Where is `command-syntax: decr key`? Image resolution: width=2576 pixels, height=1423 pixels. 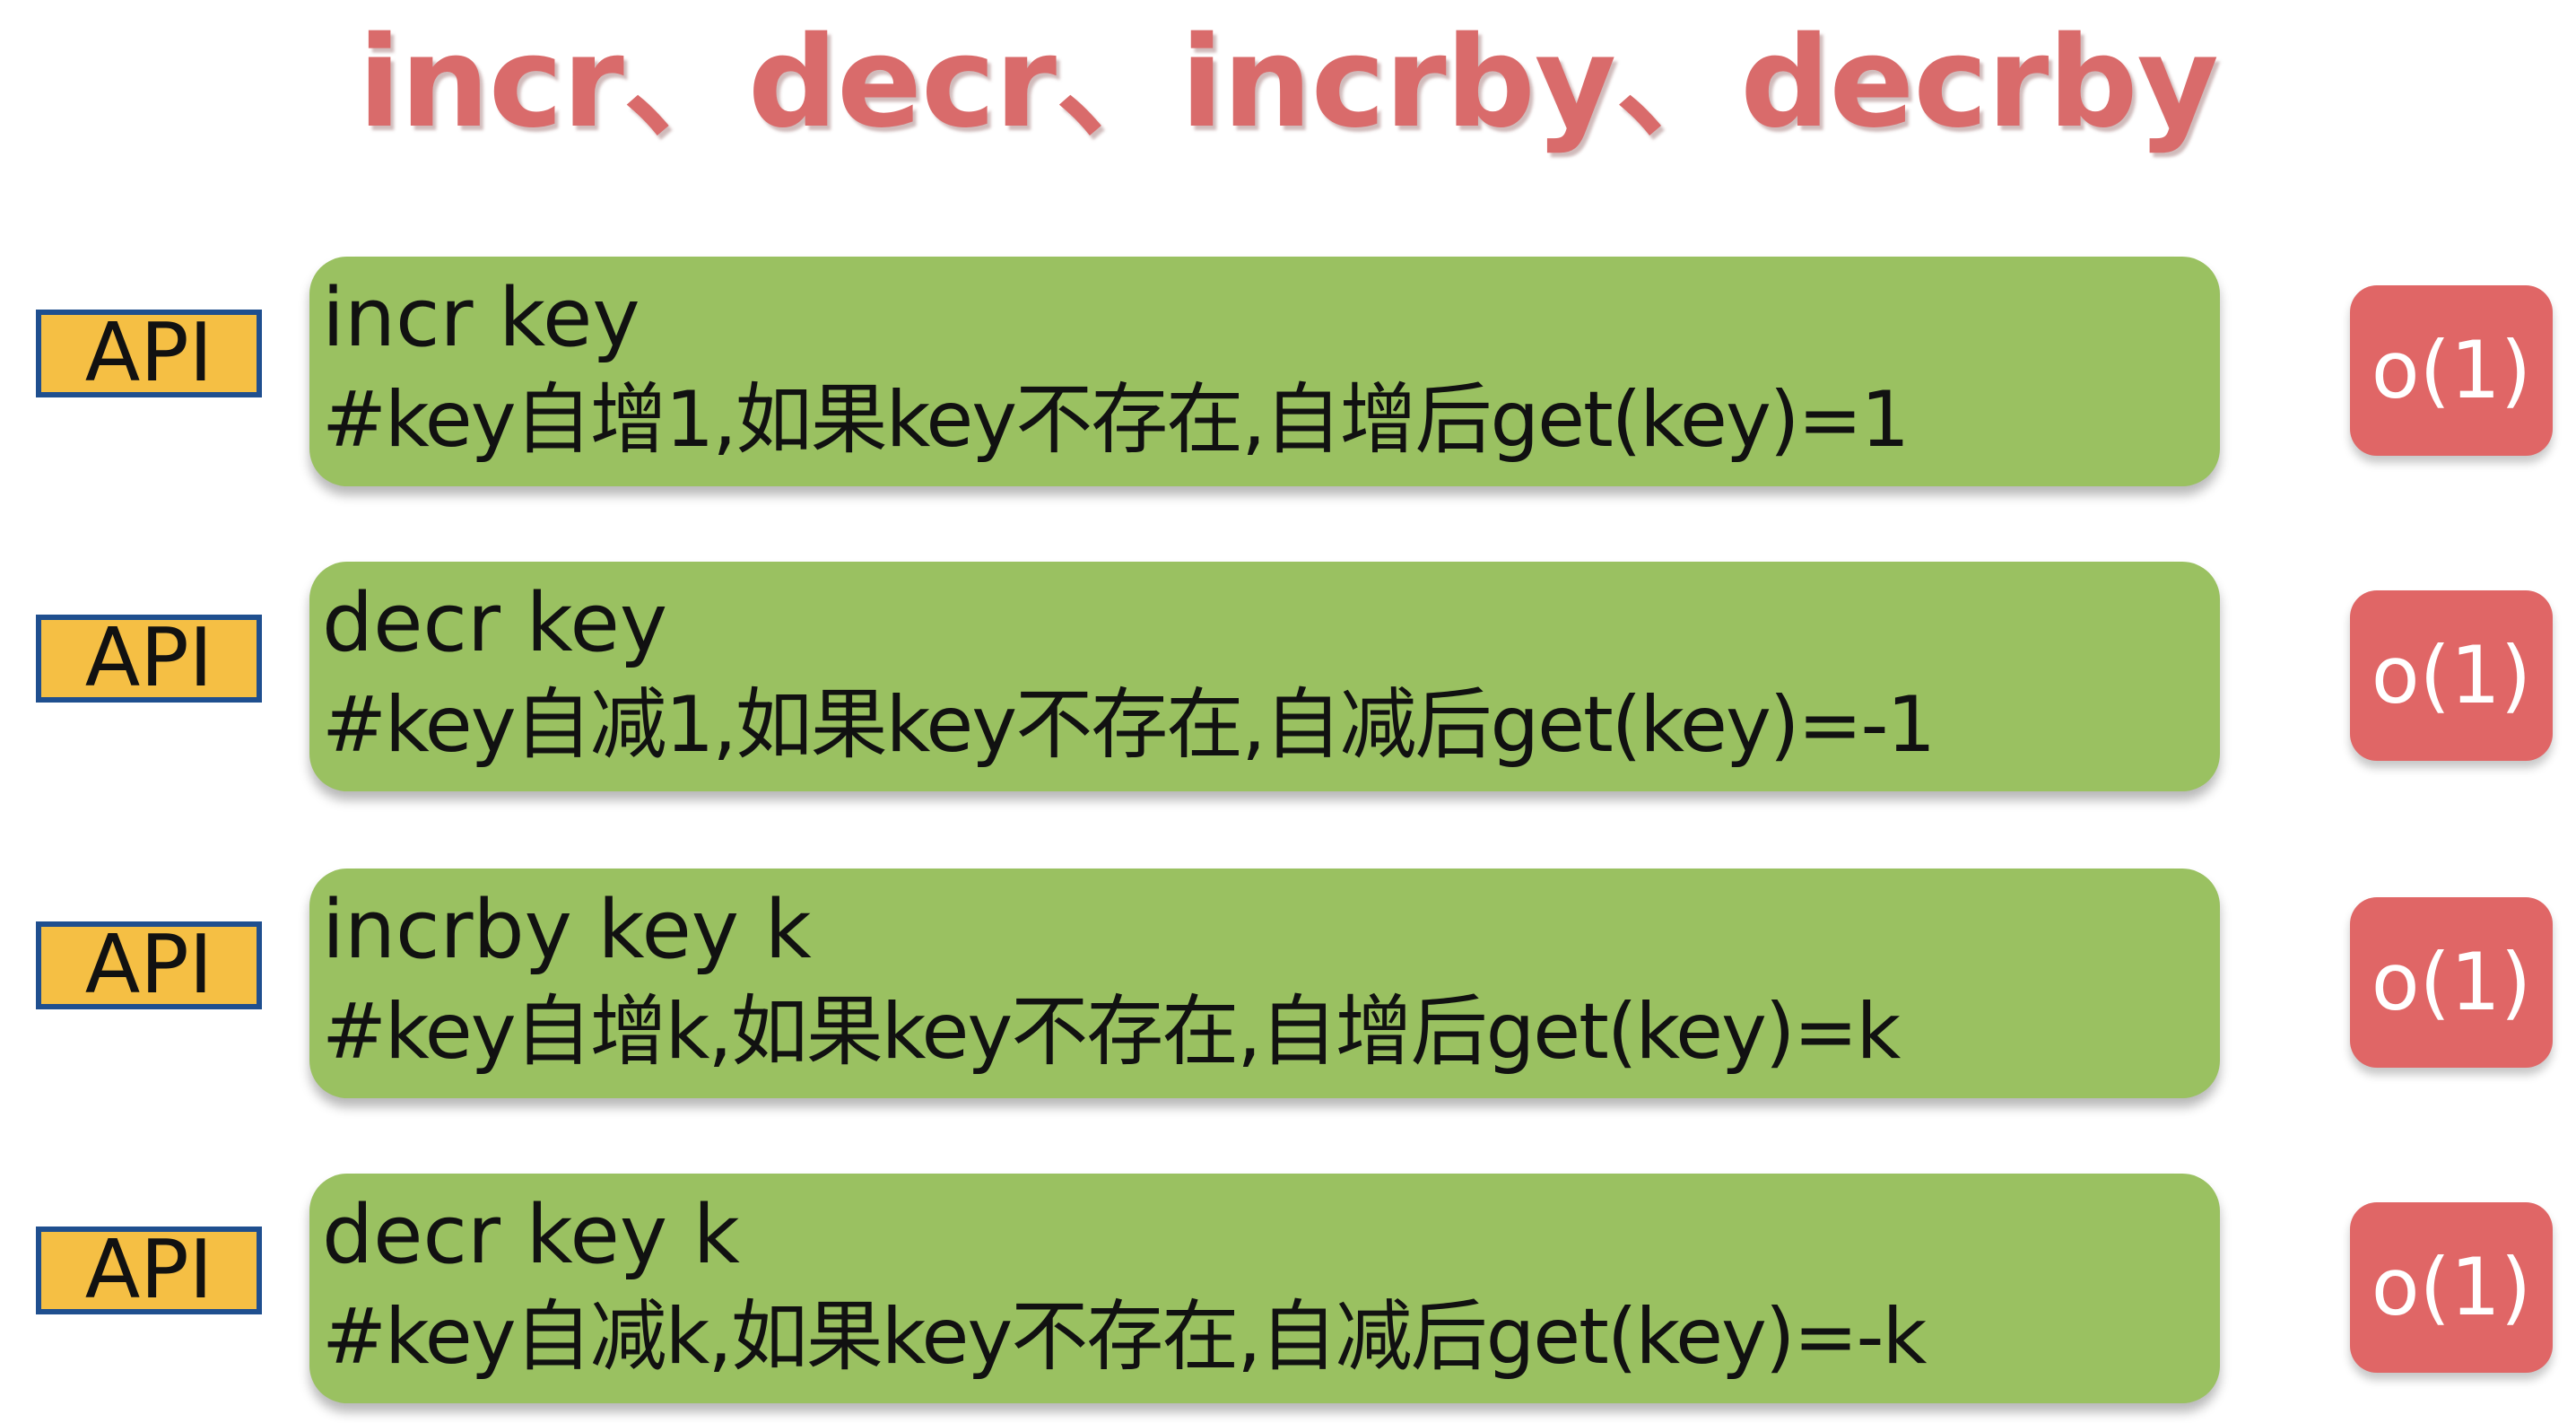
command-syntax: decr key is located at coordinates (495, 623).